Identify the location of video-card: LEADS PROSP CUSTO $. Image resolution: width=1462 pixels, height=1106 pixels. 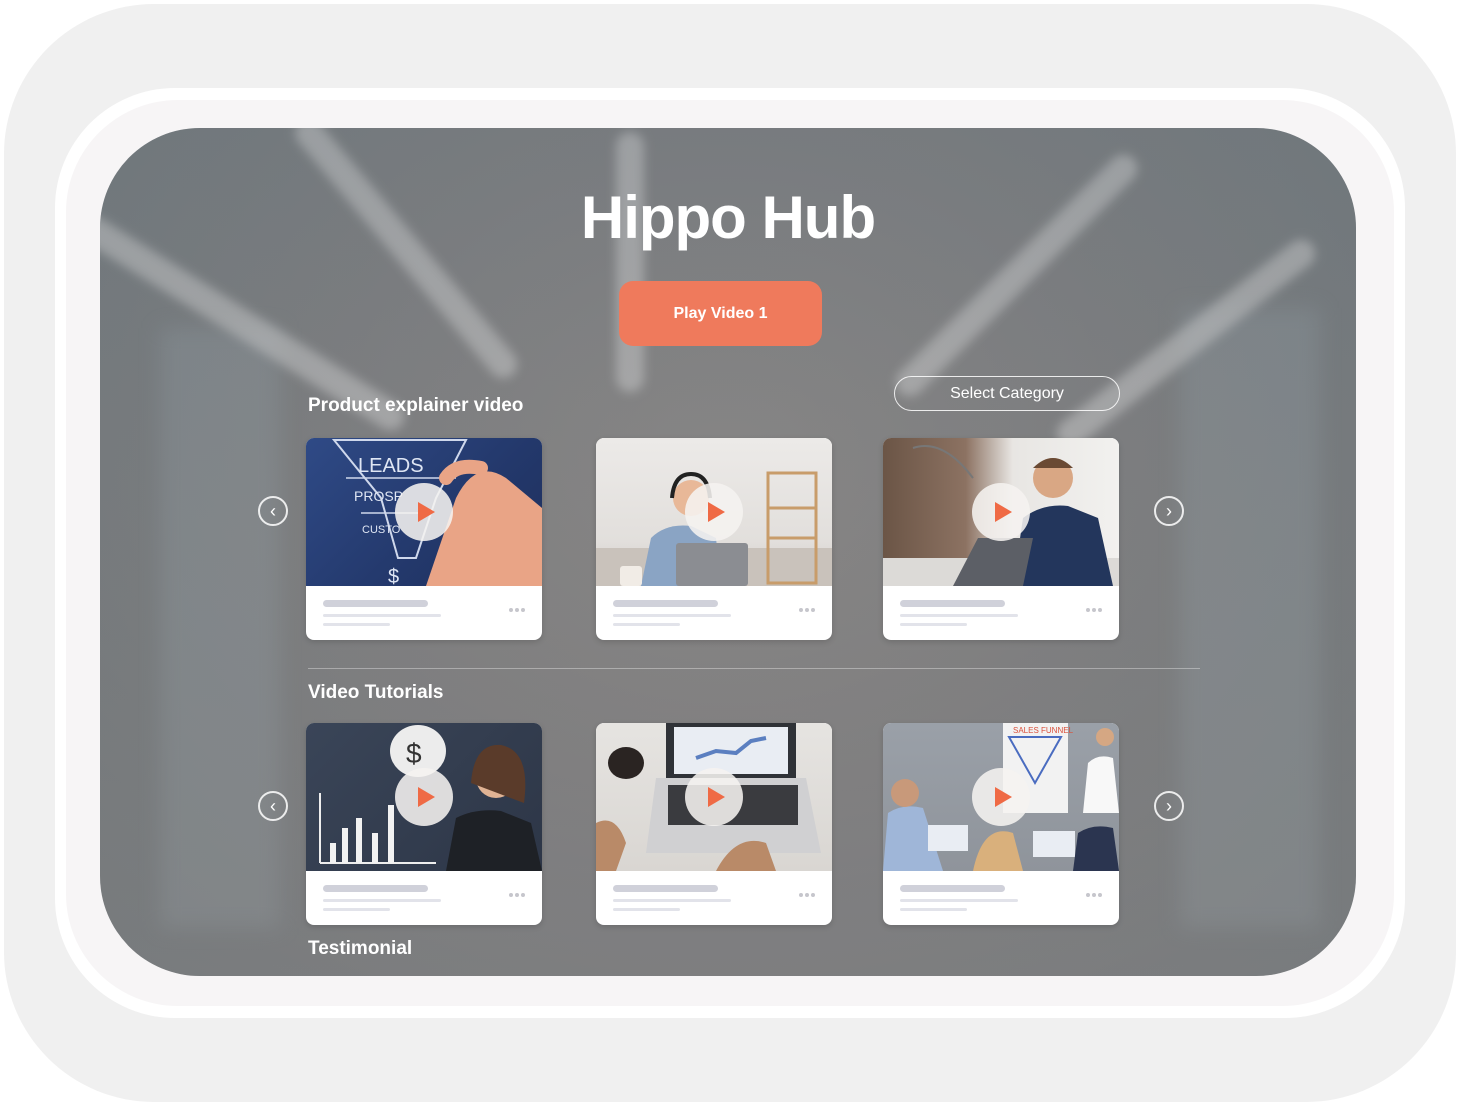
(424, 539).